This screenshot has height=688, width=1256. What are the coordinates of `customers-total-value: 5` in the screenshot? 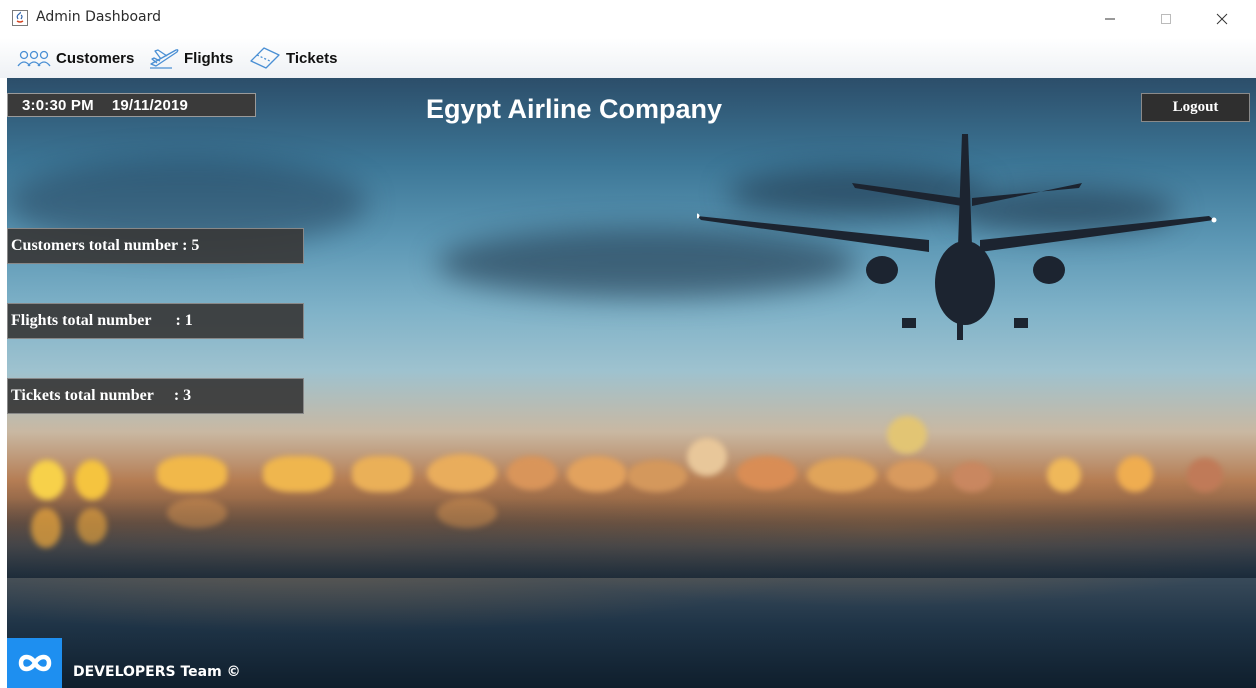 It's located at (195, 245).